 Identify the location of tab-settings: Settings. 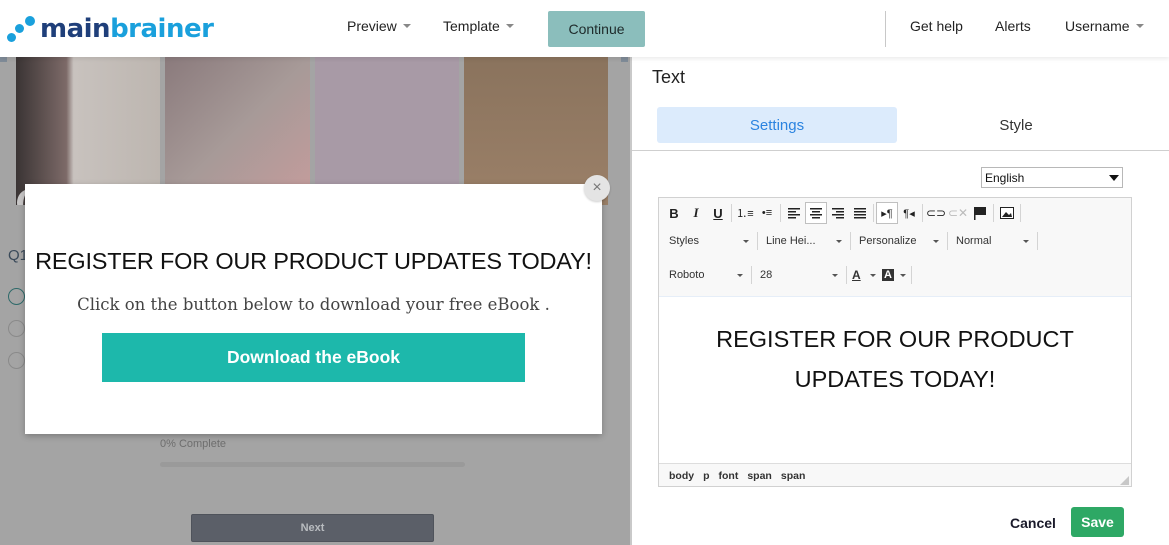
(777, 125).